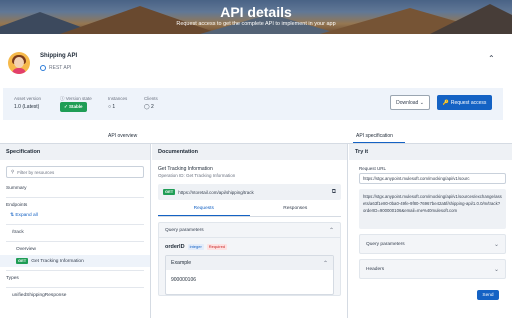 The height and width of the screenshot is (318, 512). Describe the element at coordinates (445, 102) in the screenshot. I see `key-icon: 🔑` at that location.